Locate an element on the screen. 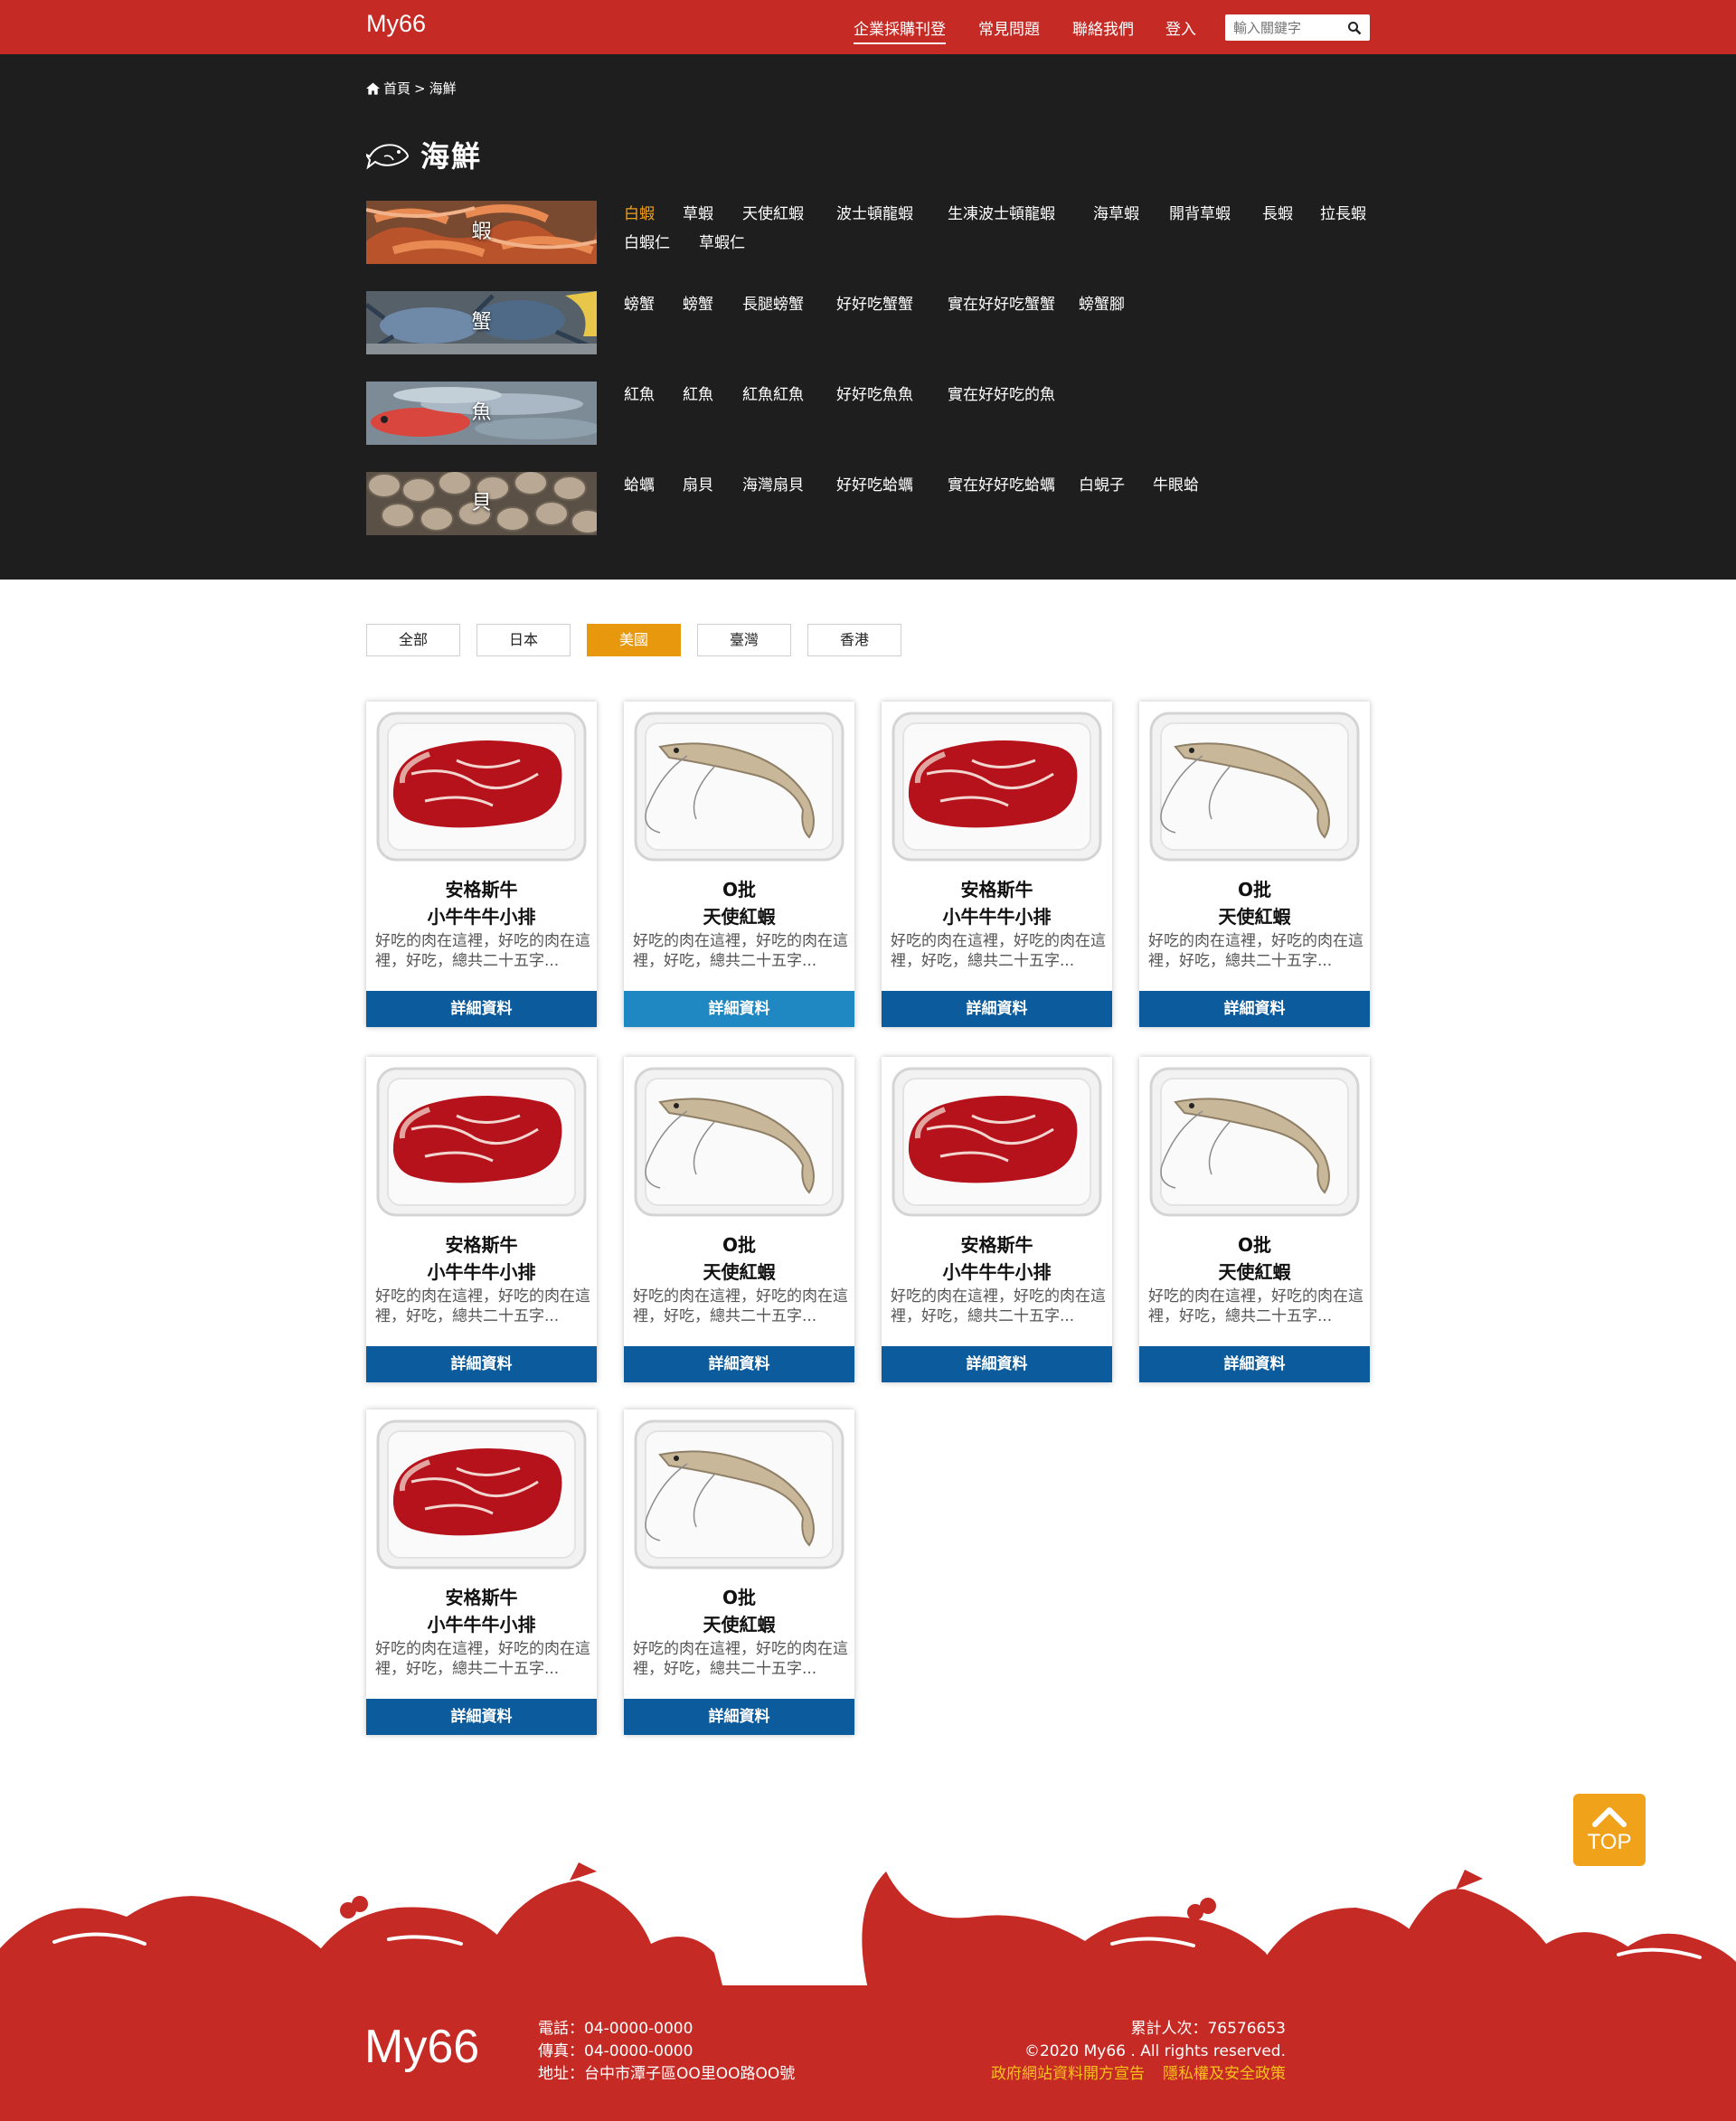 The height and width of the screenshot is (2121, 1736). category-label-shrimp: 蝦 is located at coordinates (482, 232).